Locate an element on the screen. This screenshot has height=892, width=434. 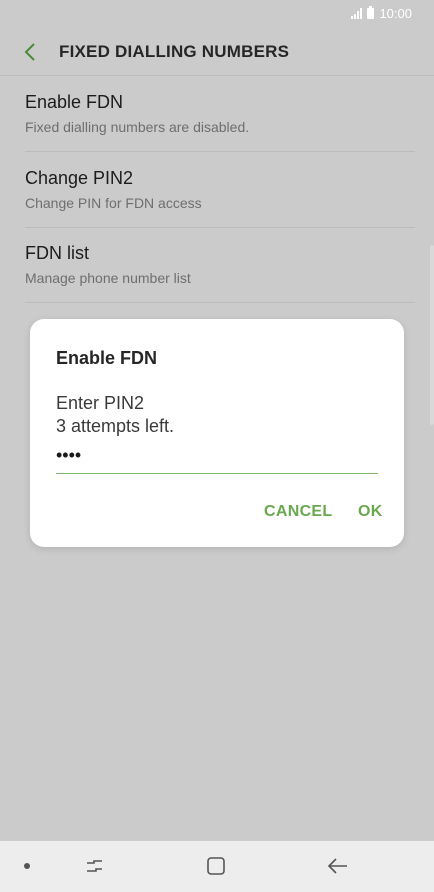
page-title: FIXED DIALLING NUMBERS is located at coordinates (174, 51).